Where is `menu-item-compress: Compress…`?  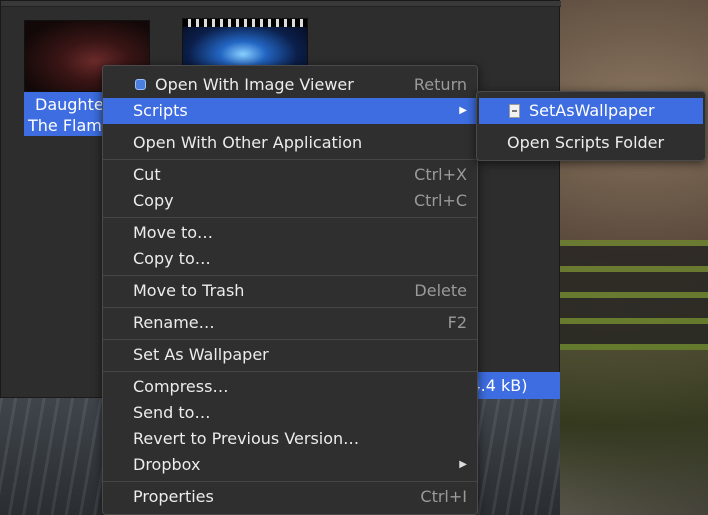
menu-item-compress: Compress… is located at coordinates (290, 387).